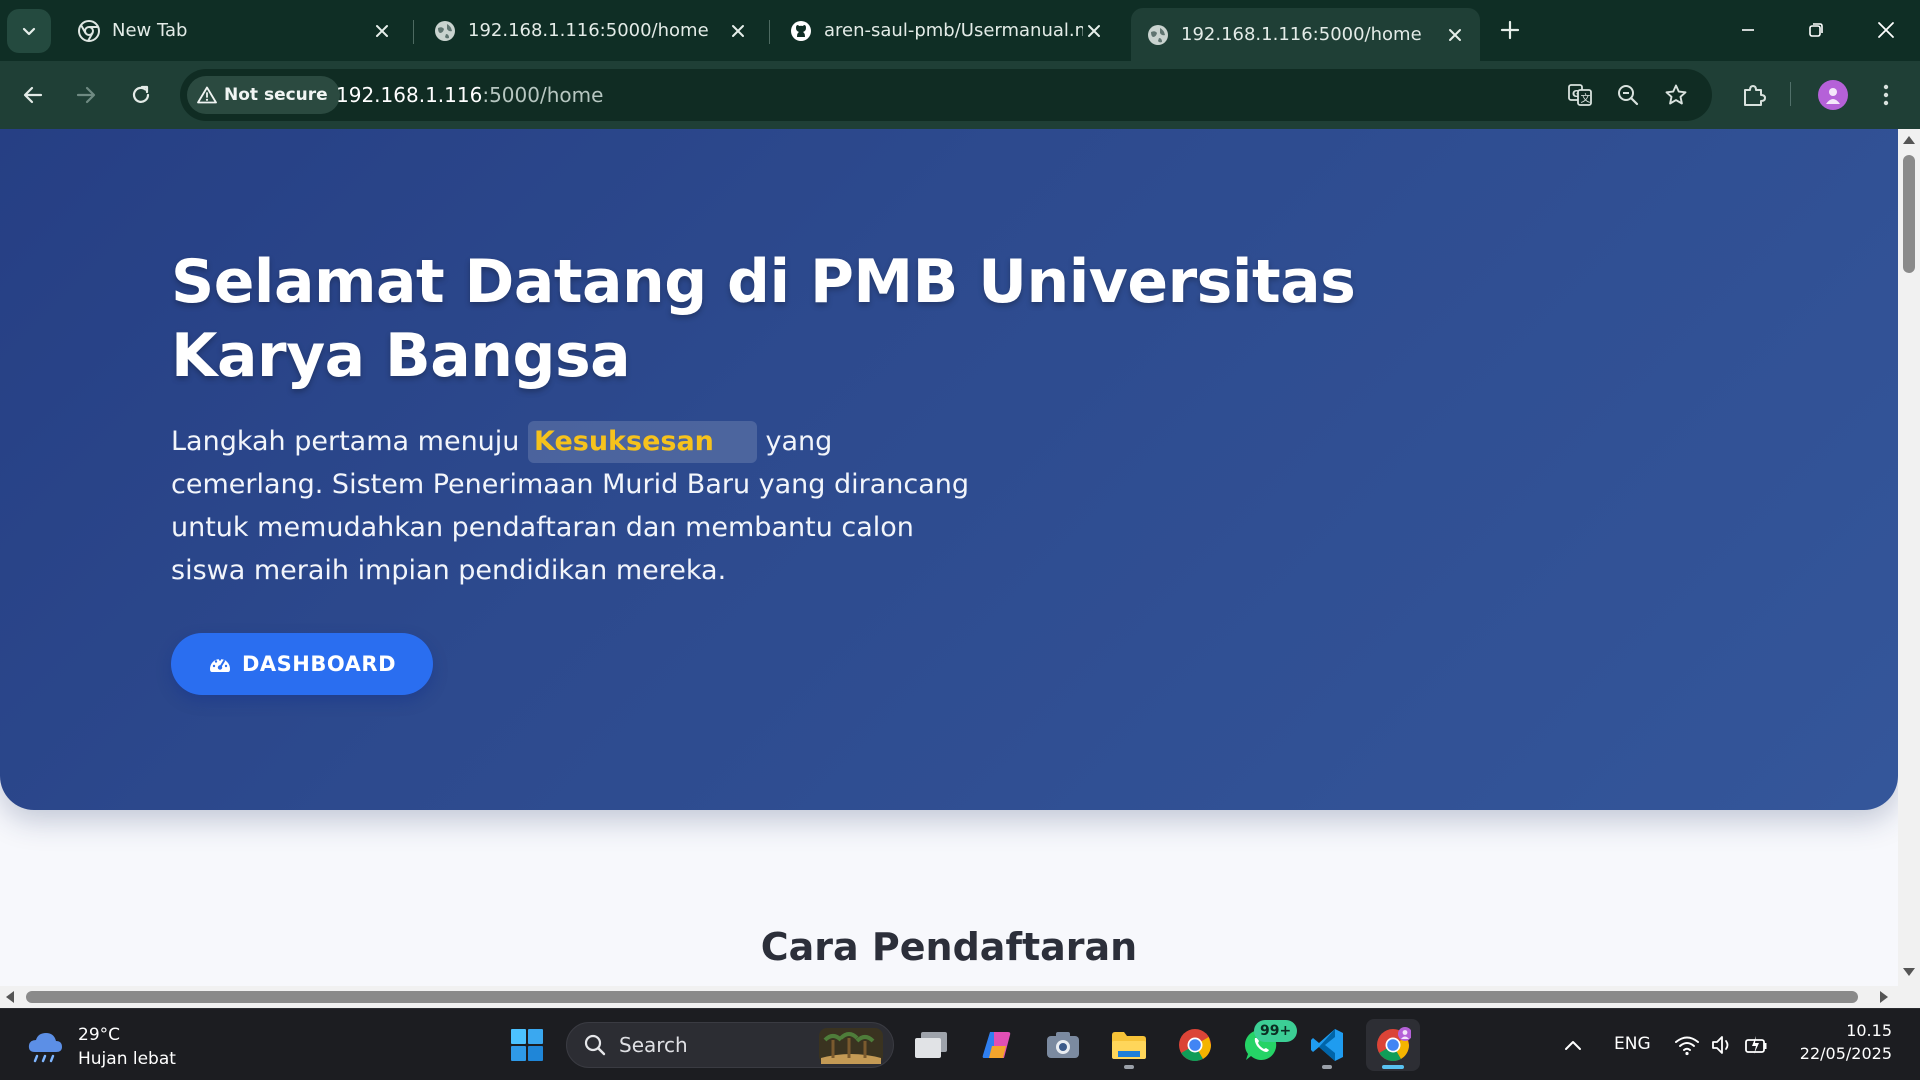 The image size is (1920, 1080). Describe the element at coordinates (946, 95) in the screenshot. I see `address-bar: Not secure 192.168.1.116:5000/home G文` at that location.